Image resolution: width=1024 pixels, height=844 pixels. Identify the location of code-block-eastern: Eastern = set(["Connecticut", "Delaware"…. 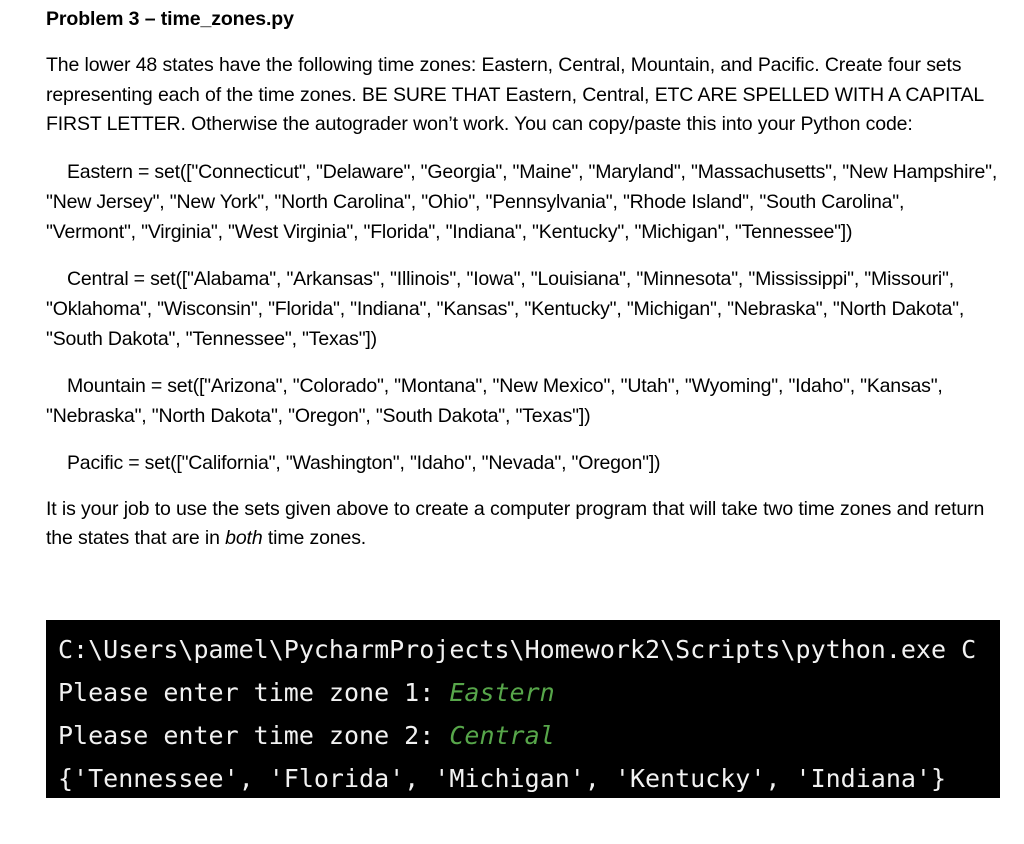
(522, 201).